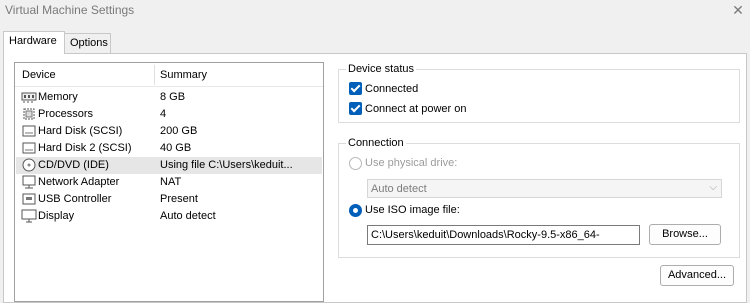  Describe the element at coordinates (713, 187) in the screenshot. I see `chevron-down-icon: ⌵` at that location.